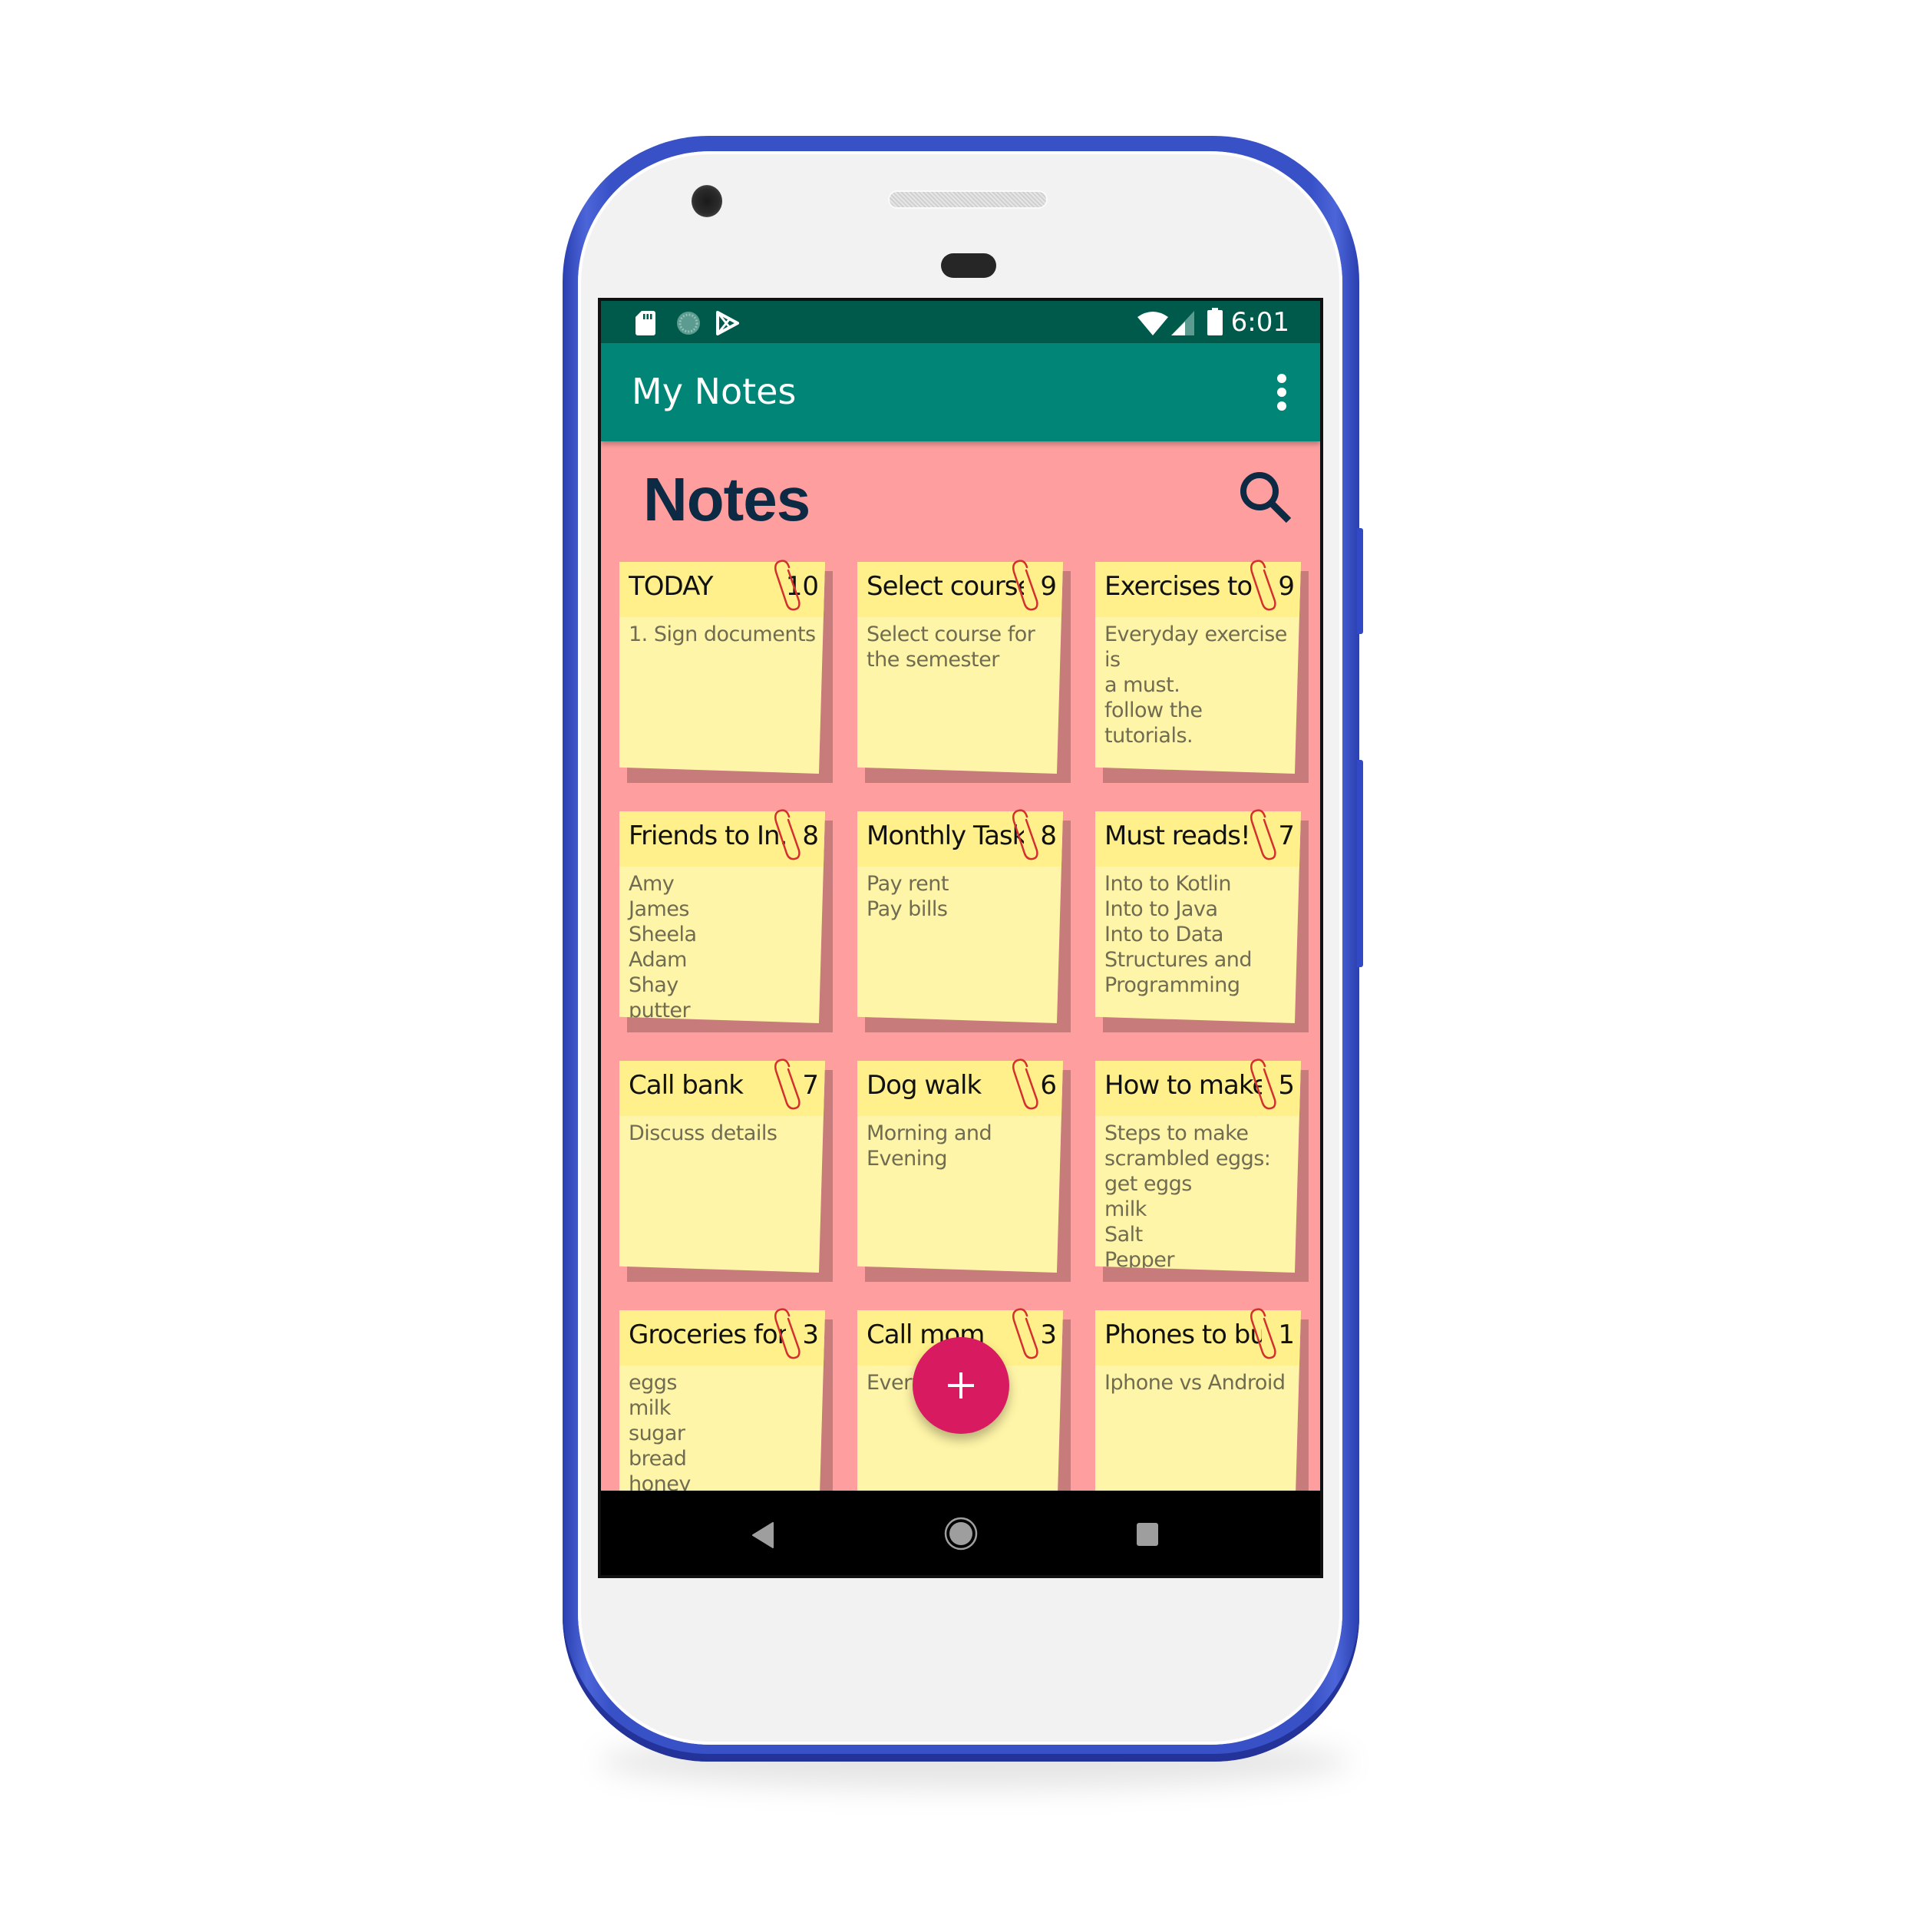 The width and height of the screenshot is (1928, 1932). Describe the element at coordinates (672, 586) in the screenshot. I see `note-title: TODAY` at that location.